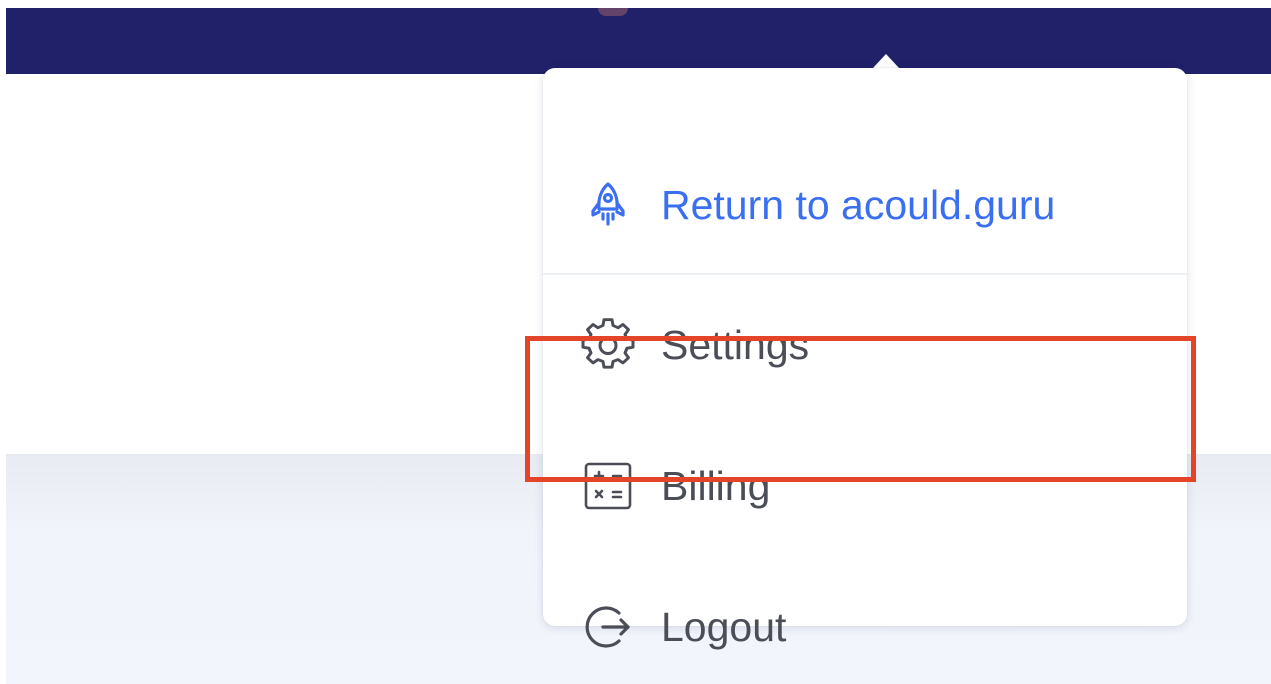 Image resolution: width=1271 pixels, height=684 pixels. What do you see at coordinates (865, 274) in the screenshot?
I see `menu-divider` at bounding box center [865, 274].